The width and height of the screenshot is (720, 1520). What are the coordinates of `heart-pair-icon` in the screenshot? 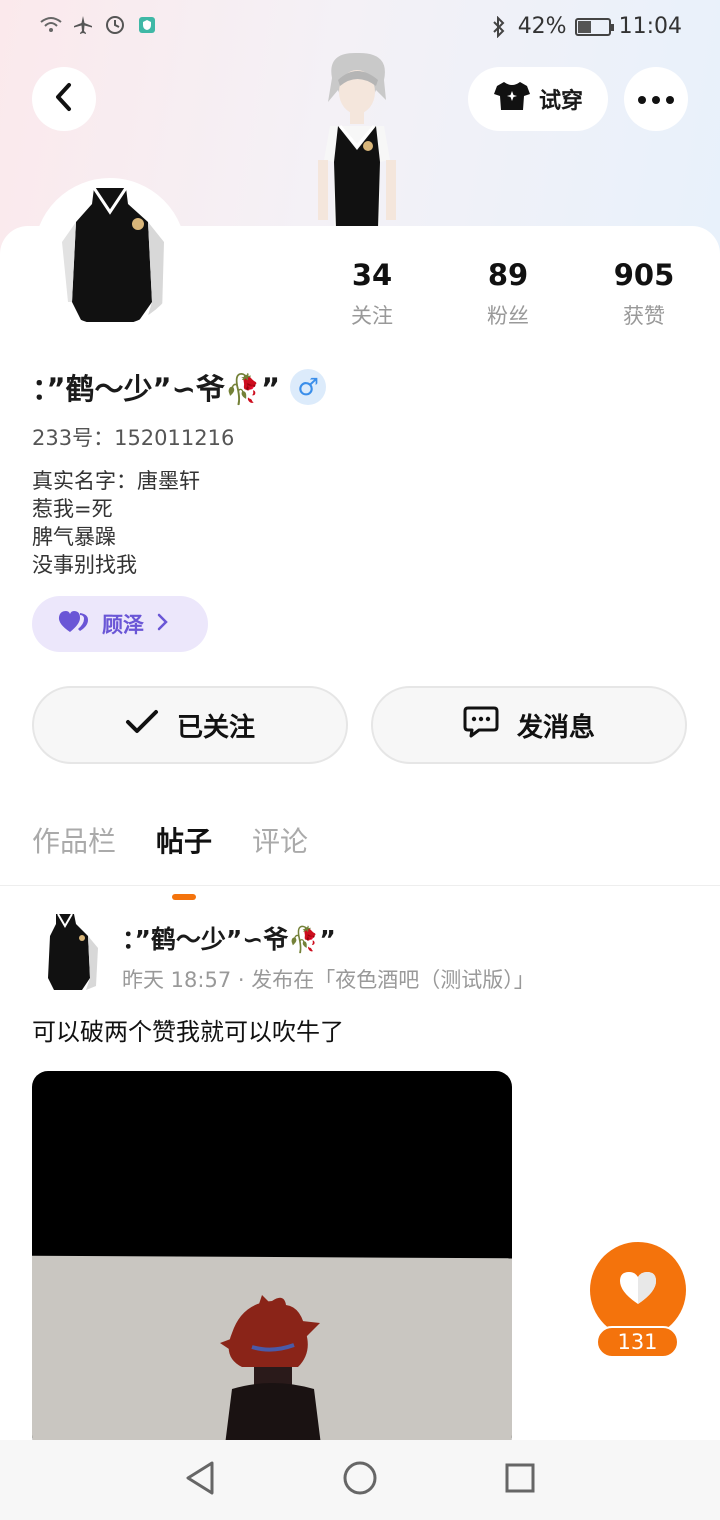 It's located at (74, 624).